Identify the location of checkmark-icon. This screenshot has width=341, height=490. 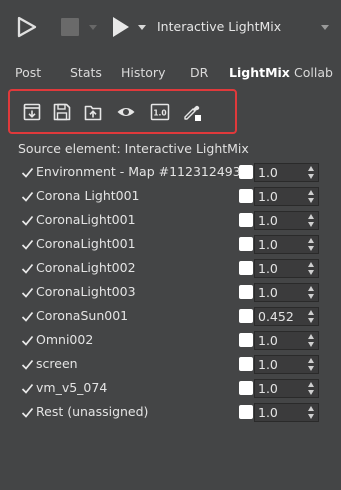
(27, 388).